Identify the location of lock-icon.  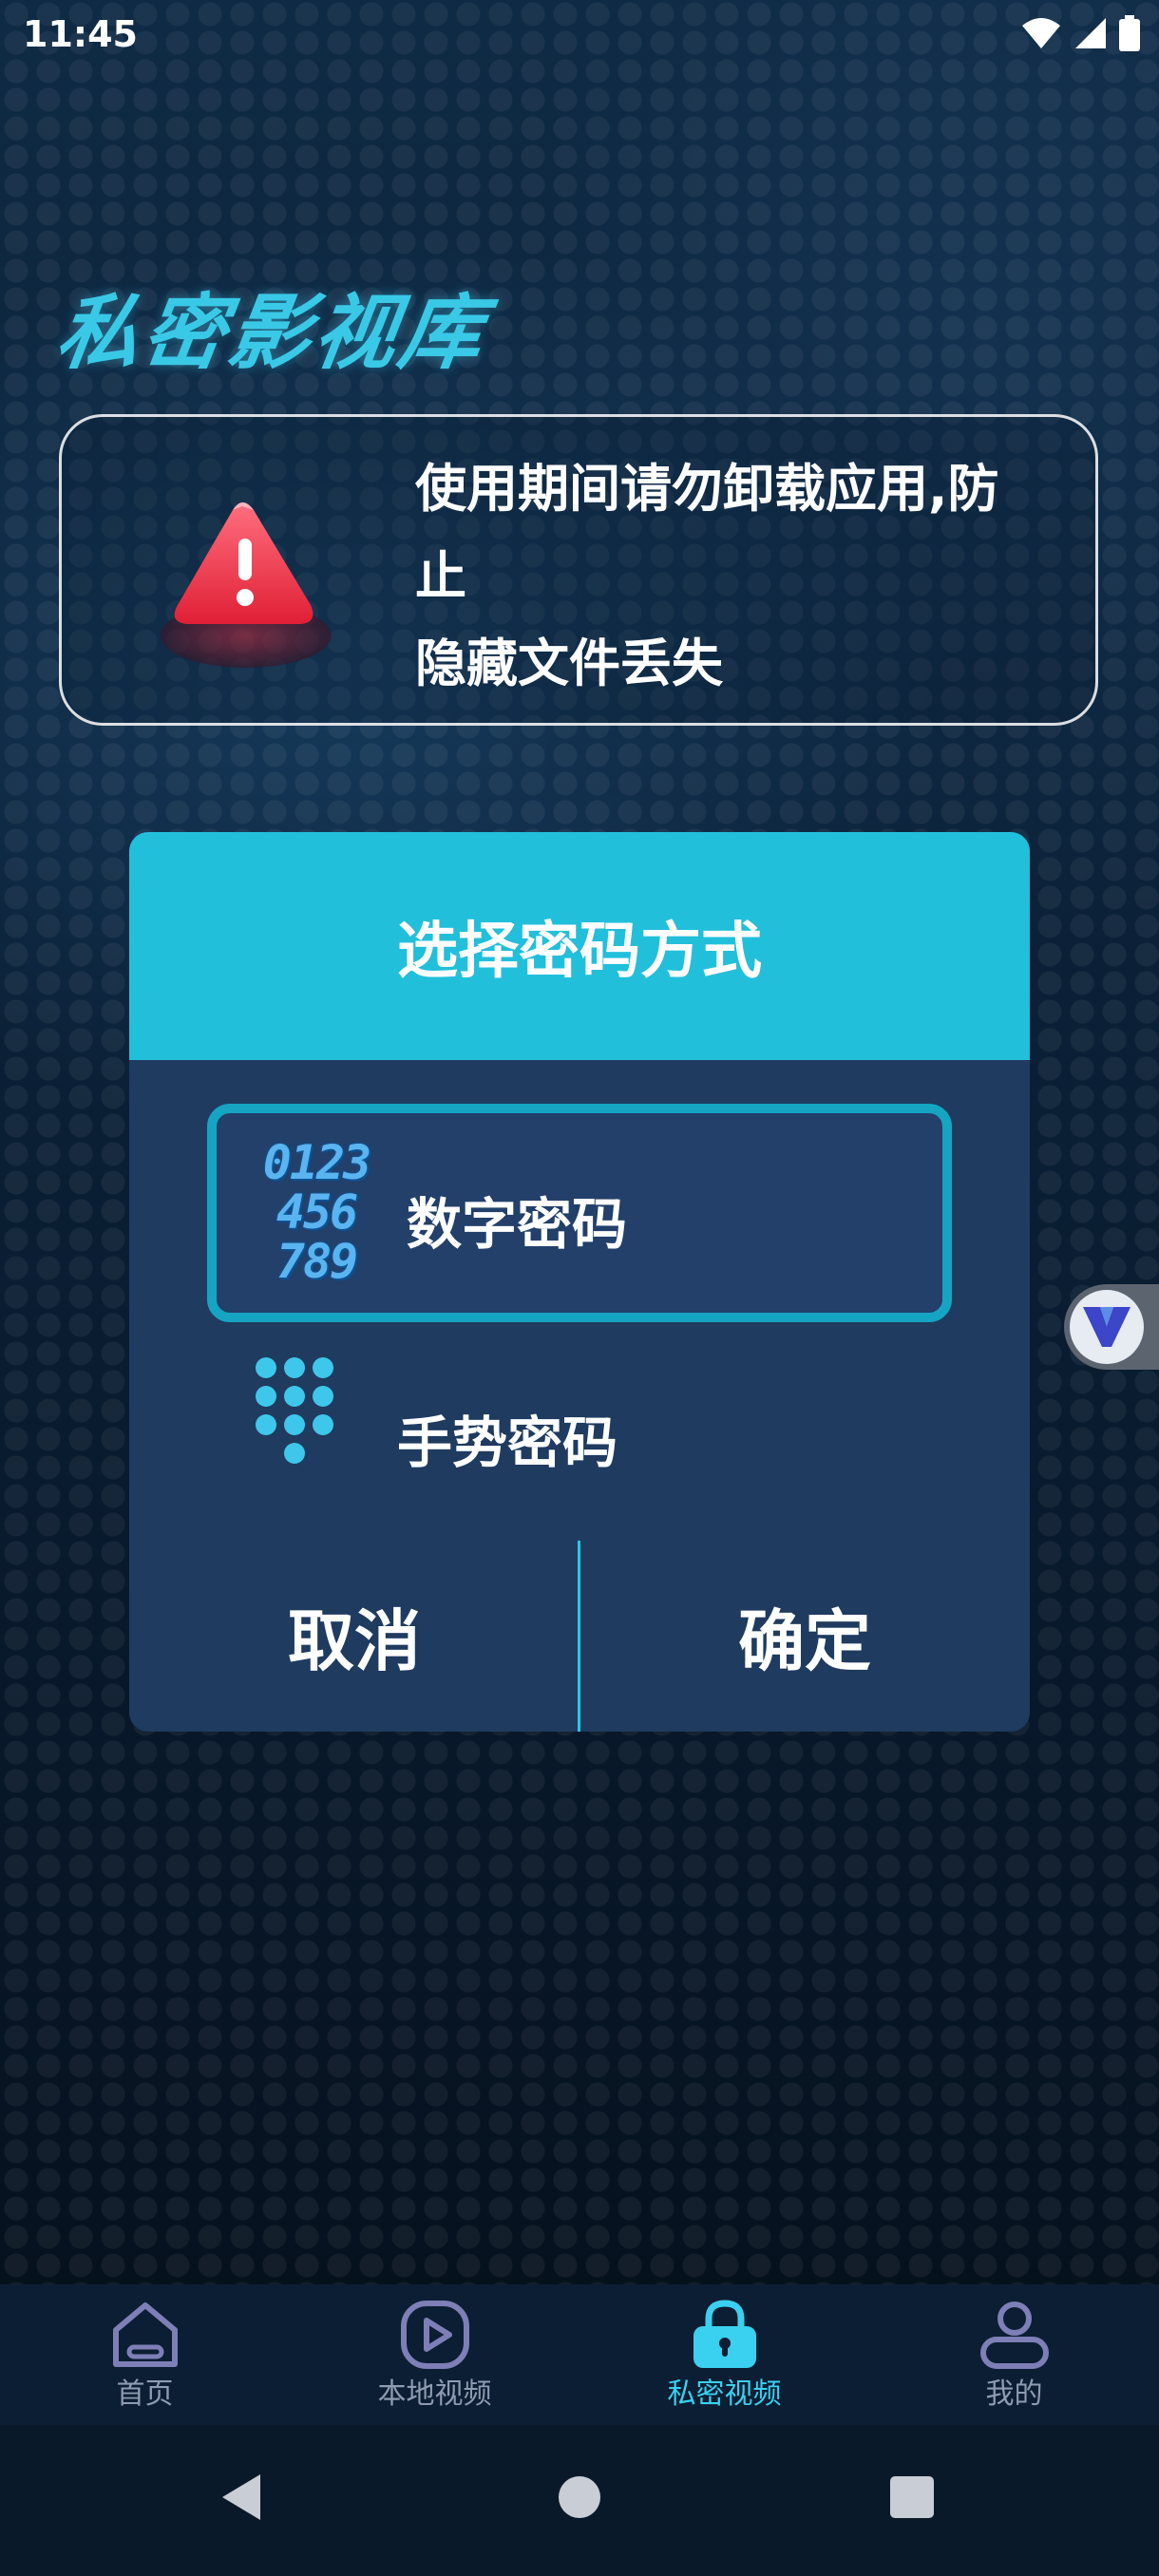
(725, 2334).